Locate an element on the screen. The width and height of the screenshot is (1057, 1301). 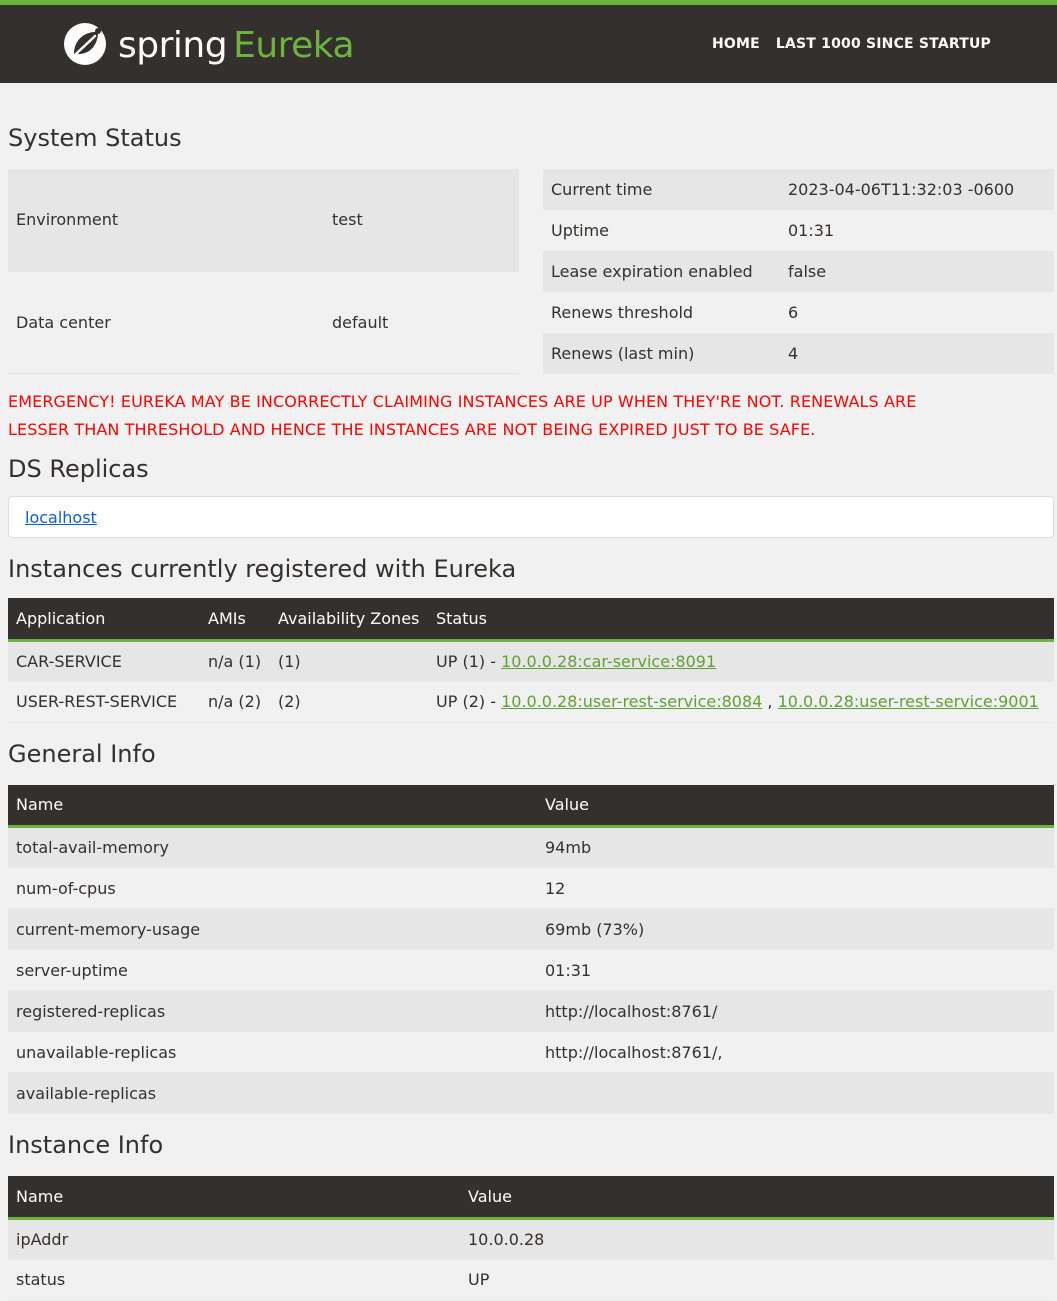
info-value: UP is located at coordinates (479, 1279).